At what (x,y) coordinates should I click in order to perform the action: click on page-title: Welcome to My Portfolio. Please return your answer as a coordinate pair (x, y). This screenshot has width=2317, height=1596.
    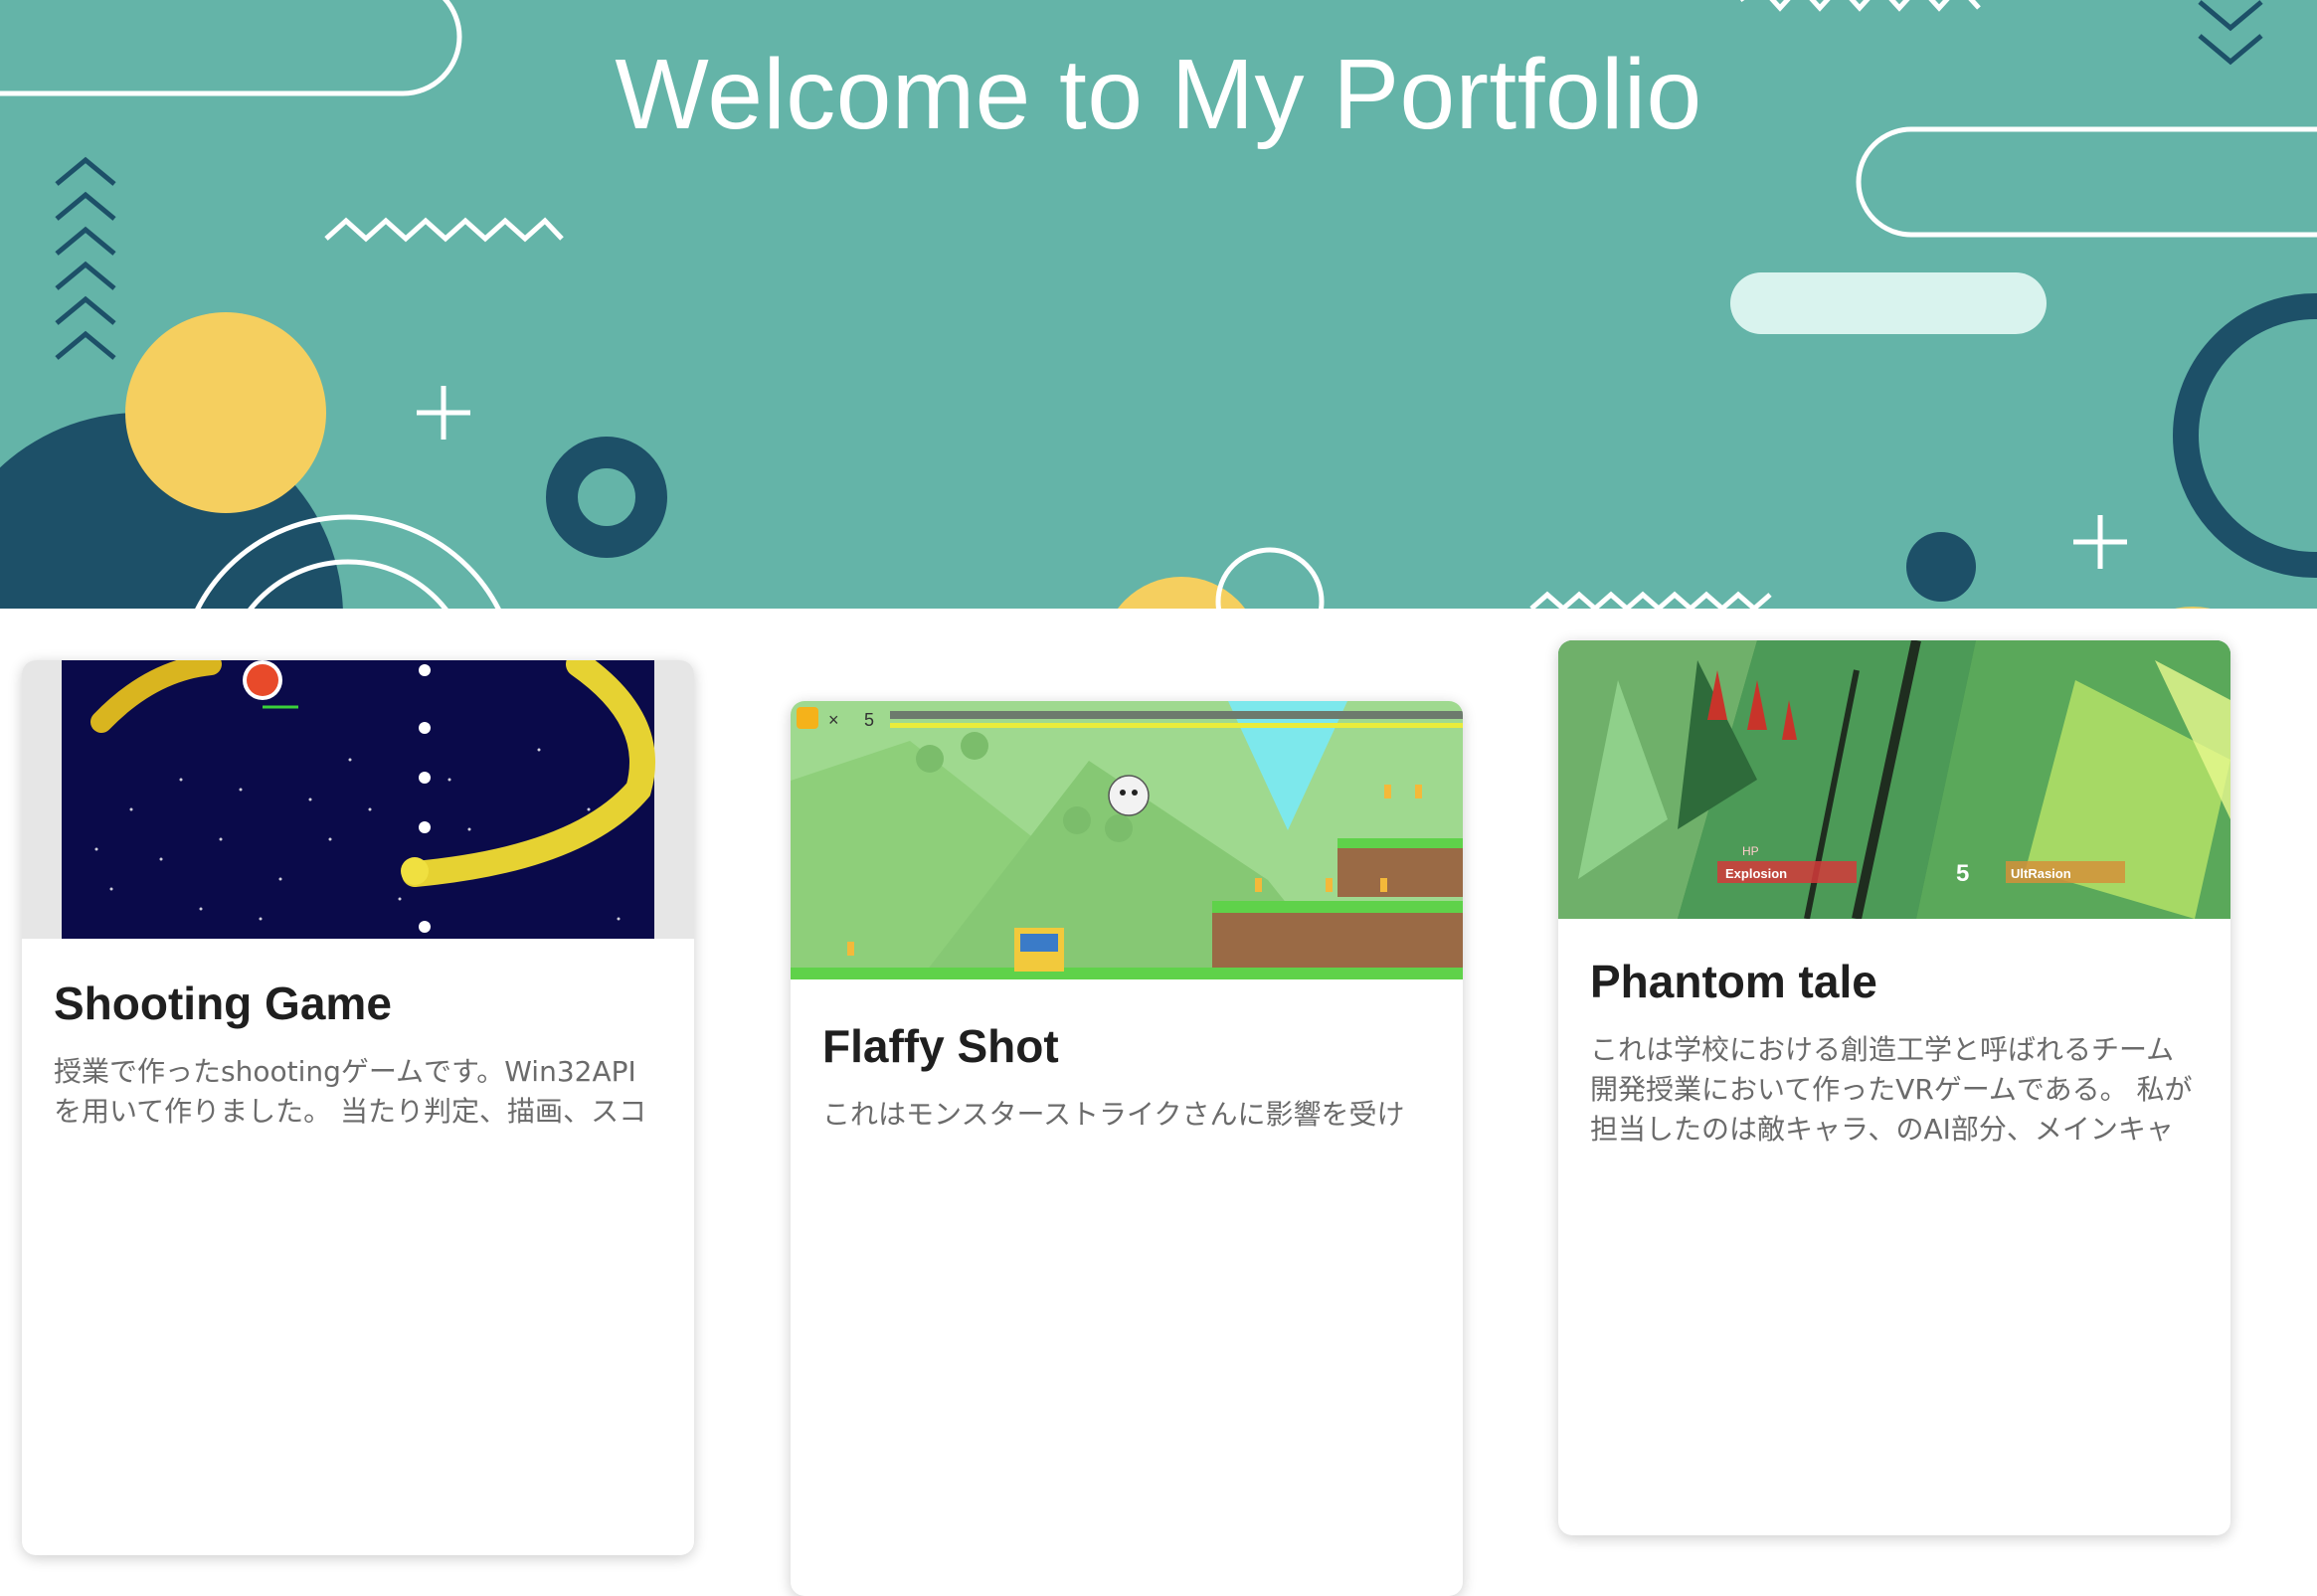
    Looking at the image, I should click on (1158, 95).